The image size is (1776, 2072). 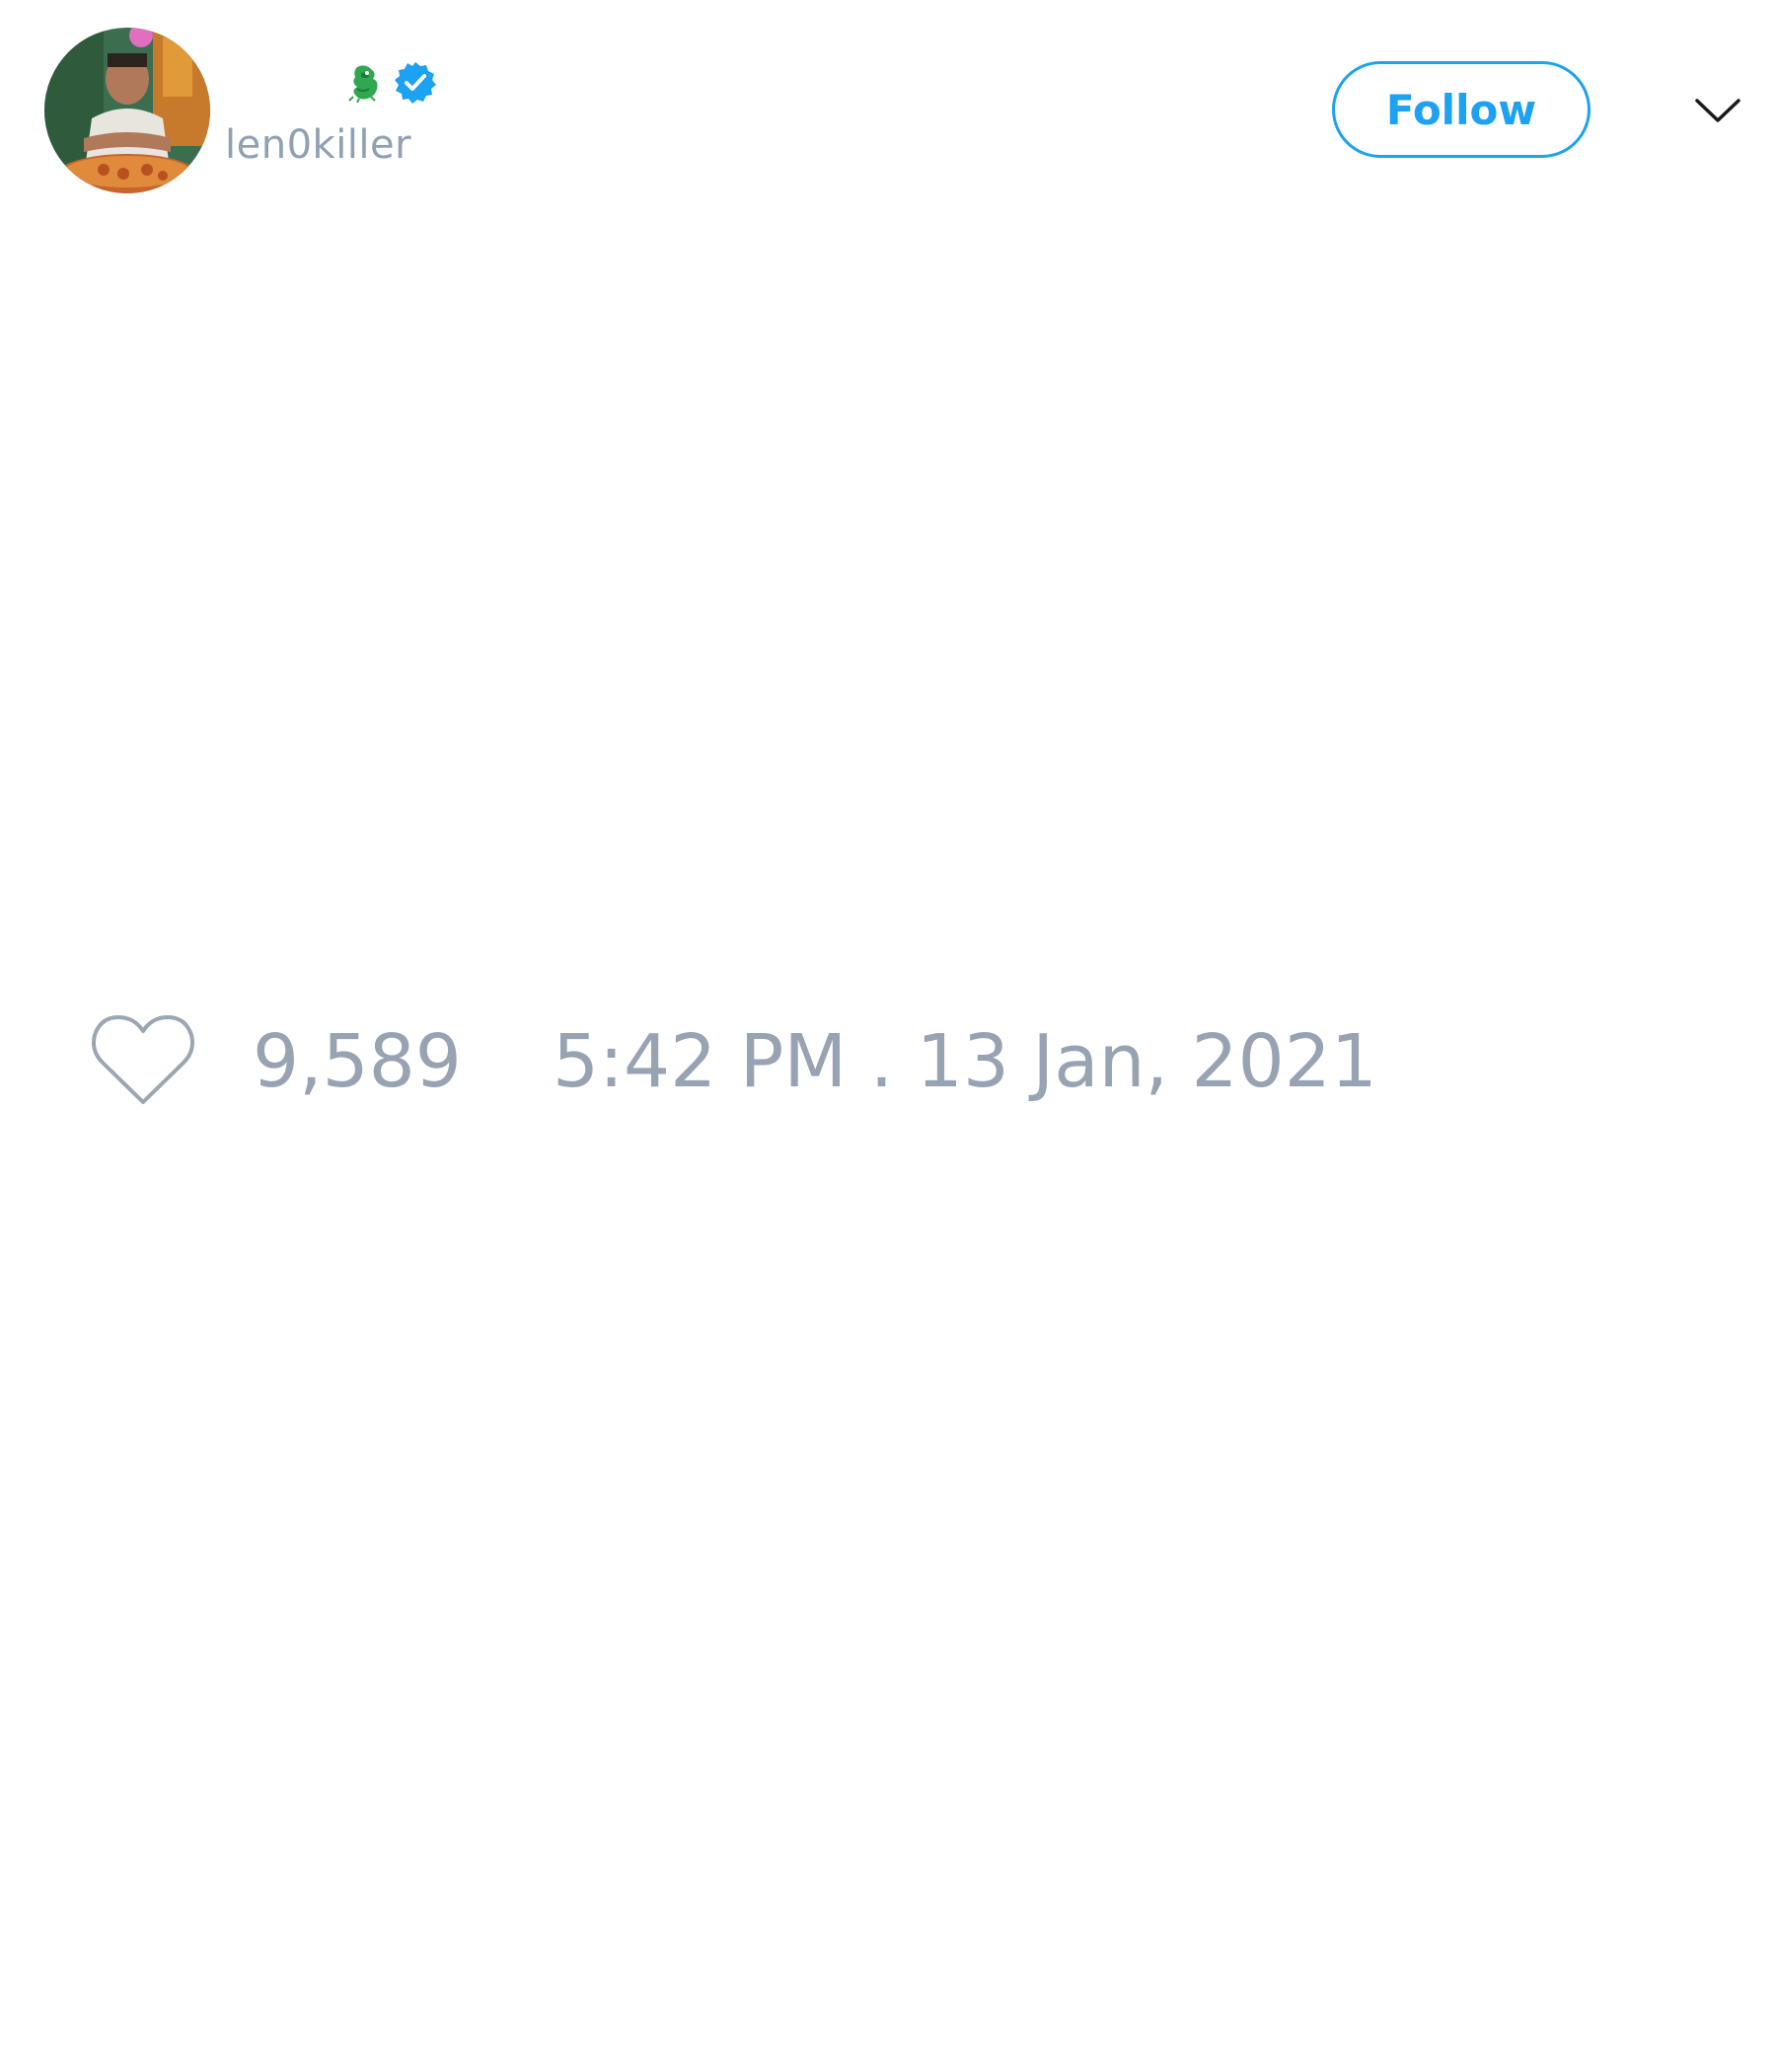 What do you see at coordinates (1718, 111) in the screenshot?
I see `chevron-down-icon` at bounding box center [1718, 111].